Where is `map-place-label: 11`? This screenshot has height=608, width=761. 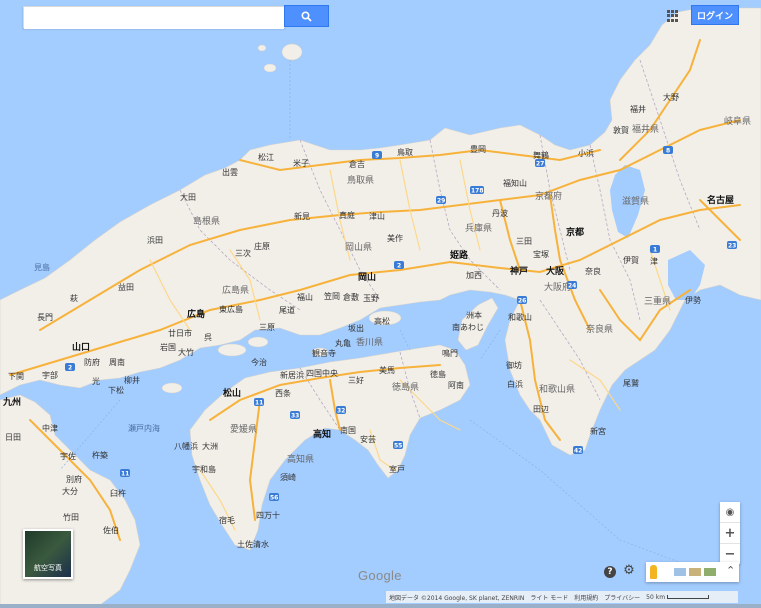
map-place-label: 11 is located at coordinates (259, 403).